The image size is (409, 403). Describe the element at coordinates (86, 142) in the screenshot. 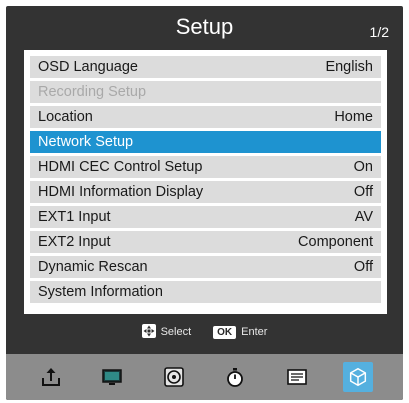

I see `menu-item-label: Network Setup` at that location.